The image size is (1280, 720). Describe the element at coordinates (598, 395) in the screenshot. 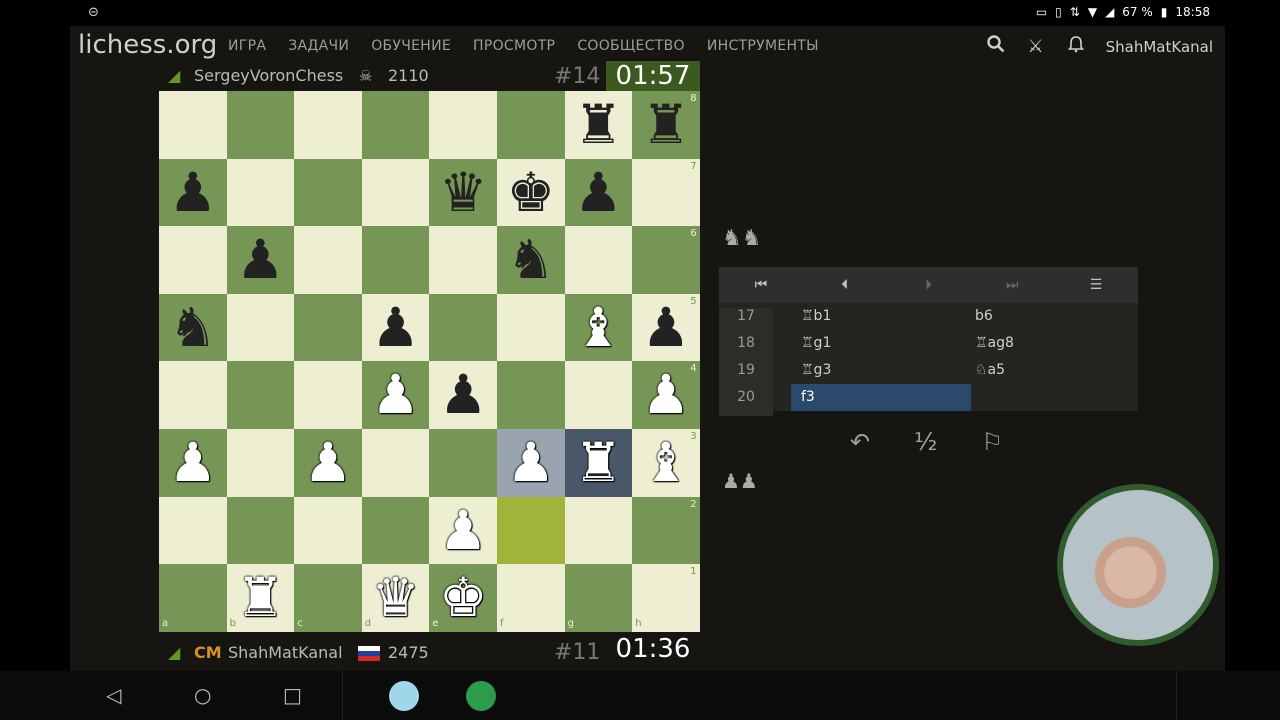

I see `square-g4` at that location.